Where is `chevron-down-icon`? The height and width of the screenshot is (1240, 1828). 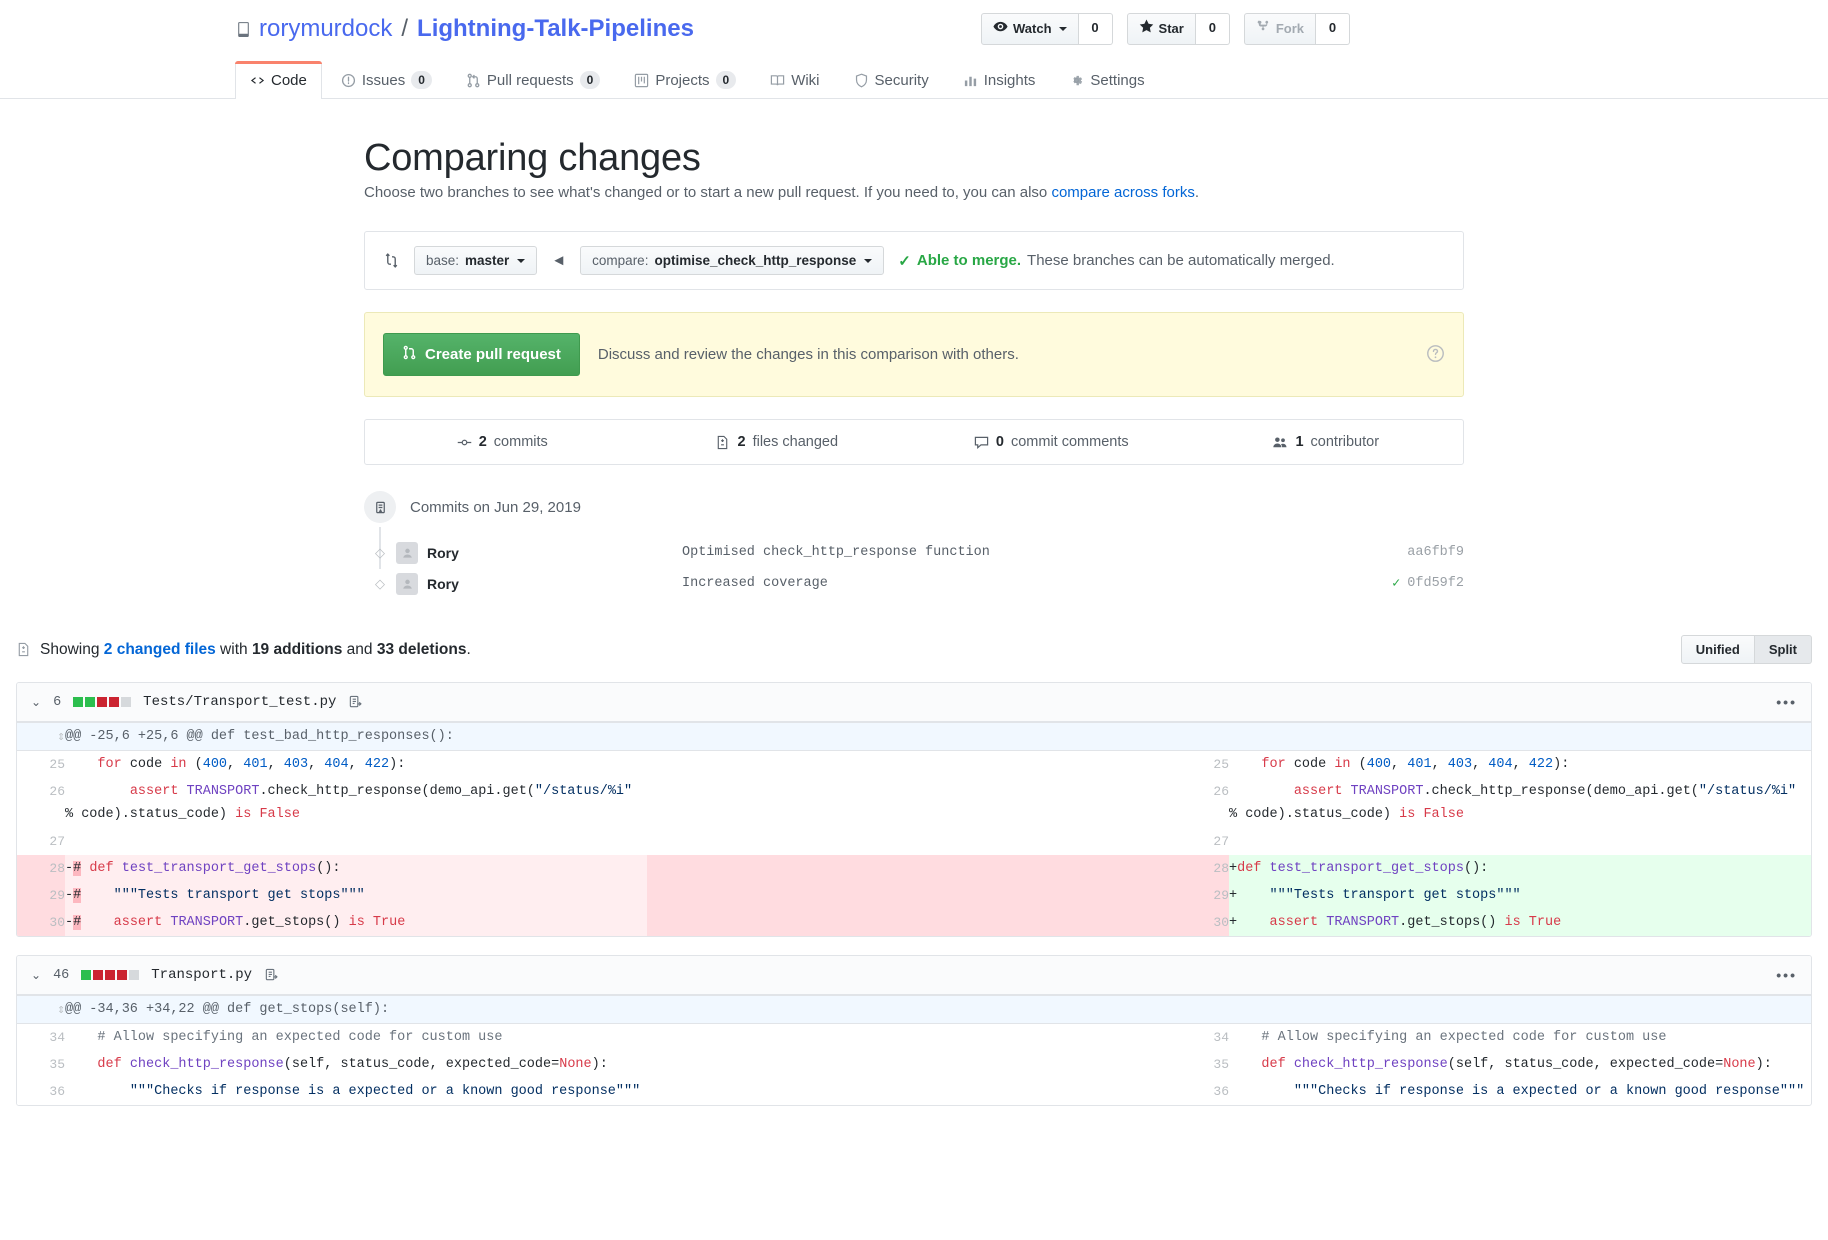
chevron-down-icon is located at coordinates (521, 260).